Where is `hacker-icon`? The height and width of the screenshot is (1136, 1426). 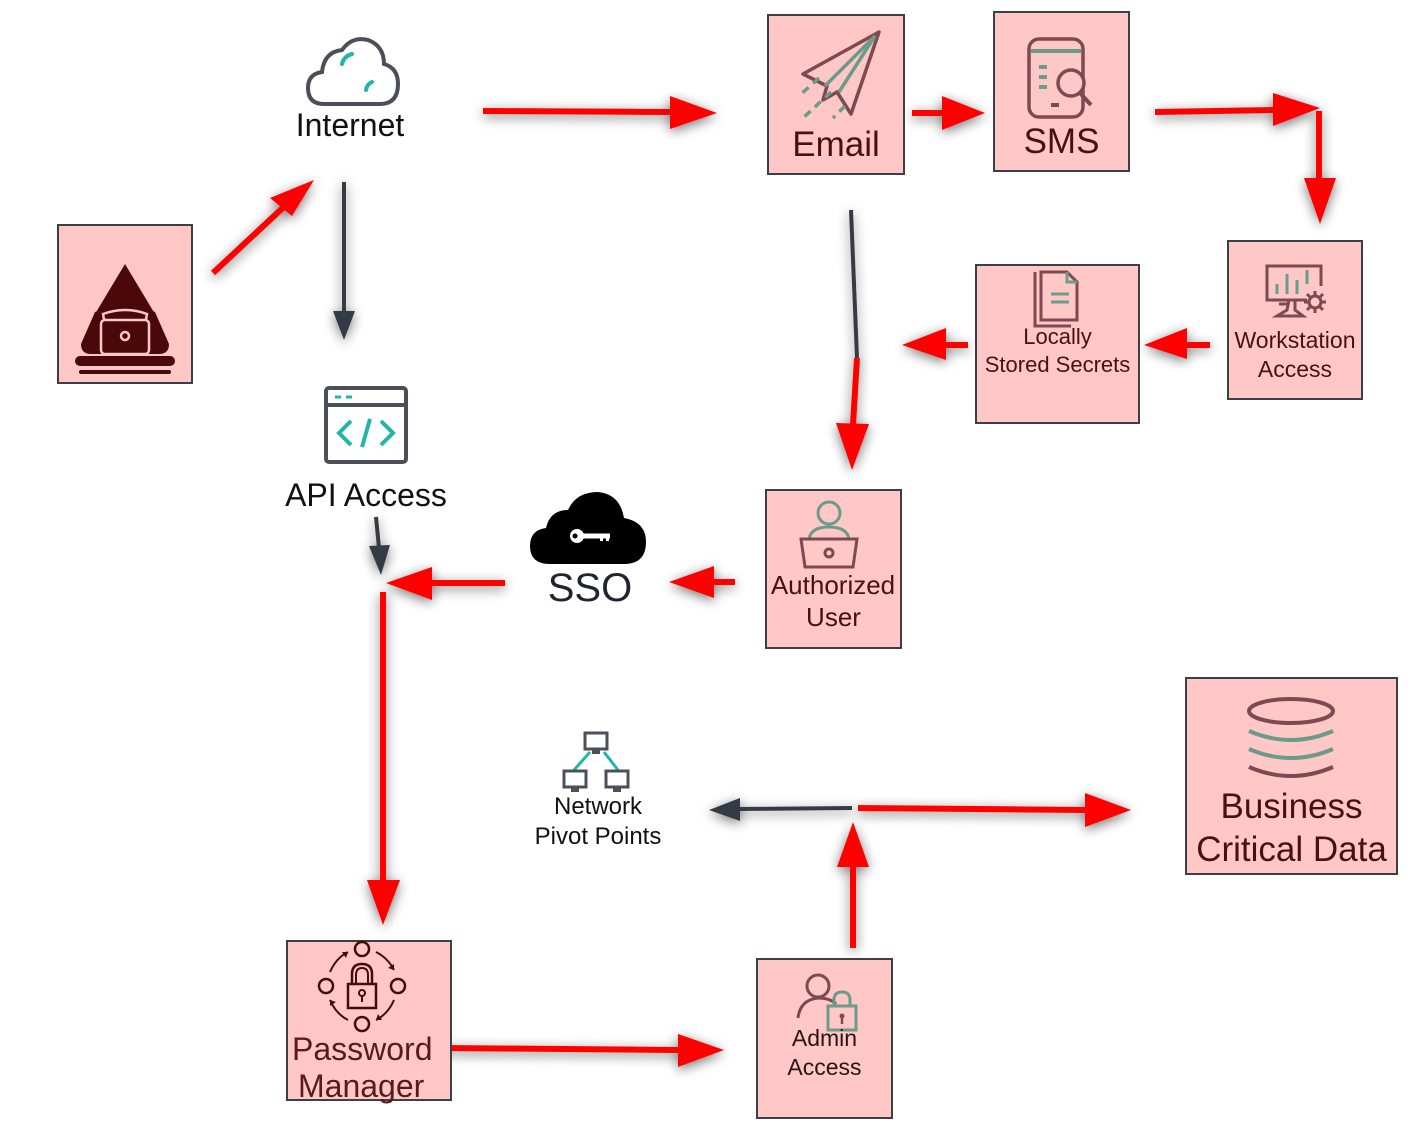 hacker-icon is located at coordinates (125, 319).